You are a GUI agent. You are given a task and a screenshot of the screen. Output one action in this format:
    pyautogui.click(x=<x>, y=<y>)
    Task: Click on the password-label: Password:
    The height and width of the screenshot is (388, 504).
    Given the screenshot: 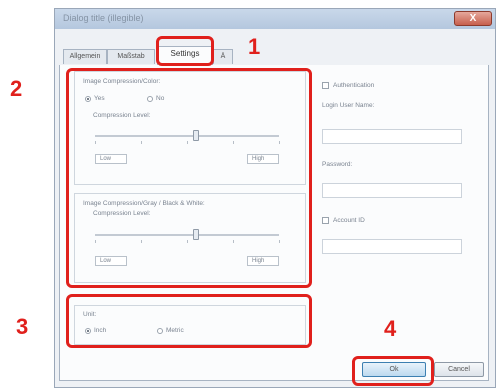 What is the action you would take?
    pyautogui.click(x=337, y=164)
    